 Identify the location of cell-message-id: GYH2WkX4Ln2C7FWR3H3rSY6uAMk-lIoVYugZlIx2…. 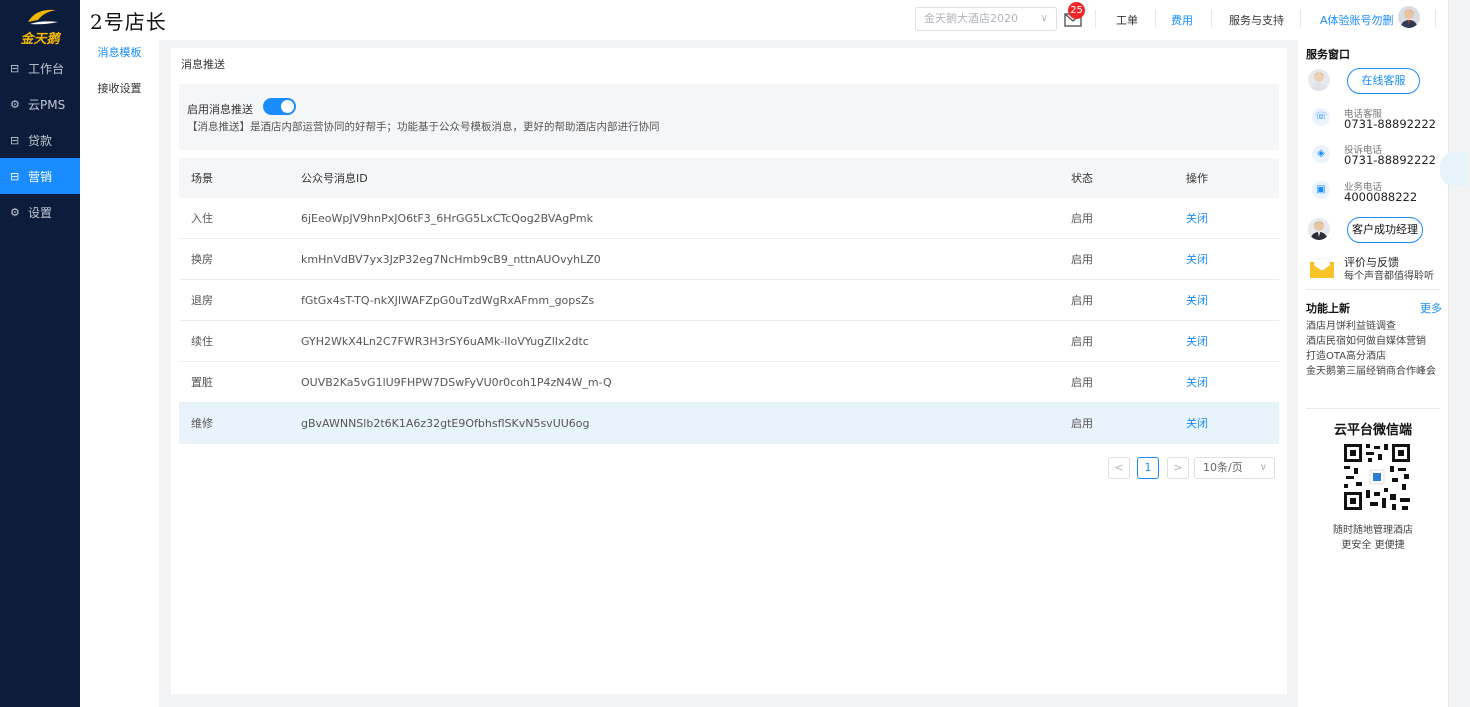
(445, 341).